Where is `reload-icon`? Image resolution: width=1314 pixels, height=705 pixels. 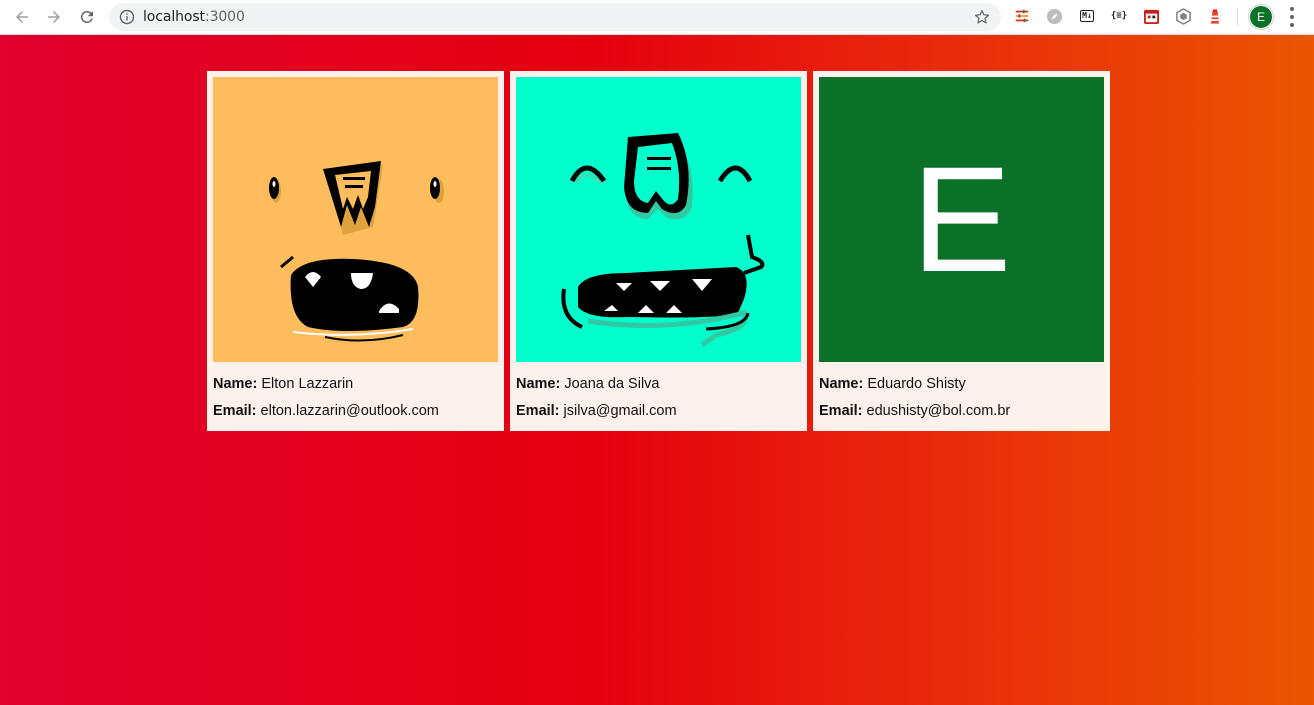 reload-icon is located at coordinates (86, 16).